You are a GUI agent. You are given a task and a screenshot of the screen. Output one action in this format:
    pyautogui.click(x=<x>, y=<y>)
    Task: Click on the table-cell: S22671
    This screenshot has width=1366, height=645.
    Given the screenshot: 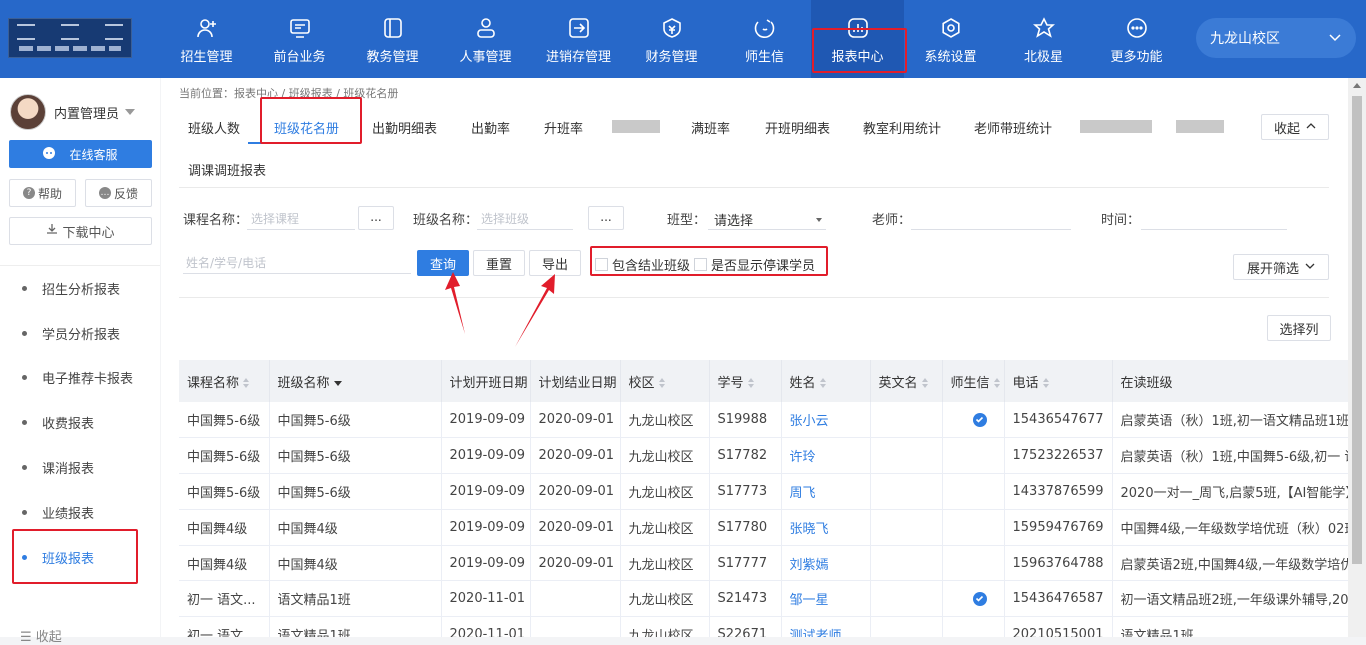 What is the action you would take?
    pyautogui.click(x=745, y=626)
    